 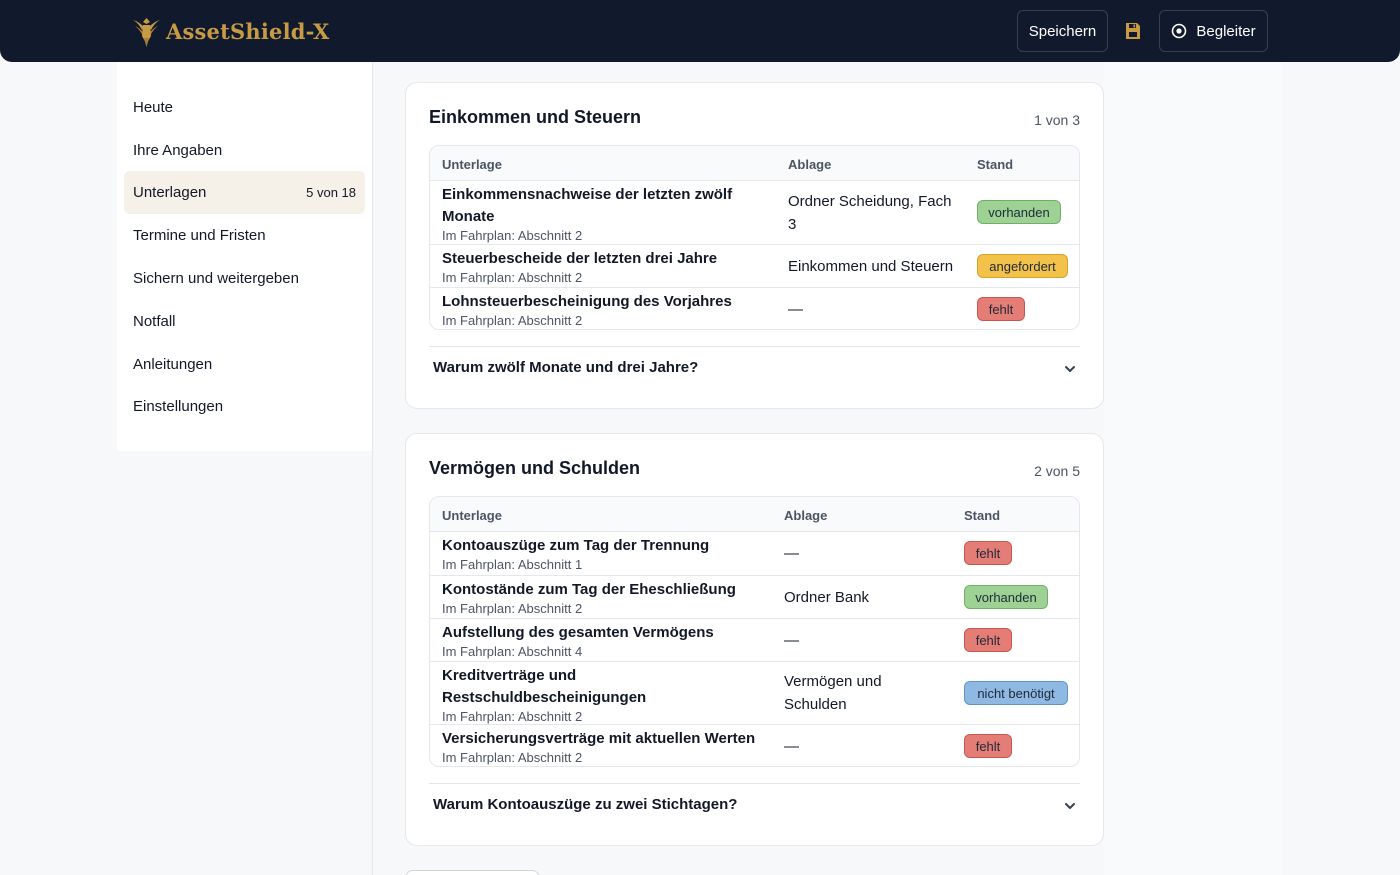 What do you see at coordinates (244, 364) in the screenshot?
I see `sidebar-item-anleitungen: Anleitungen` at bounding box center [244, 364].